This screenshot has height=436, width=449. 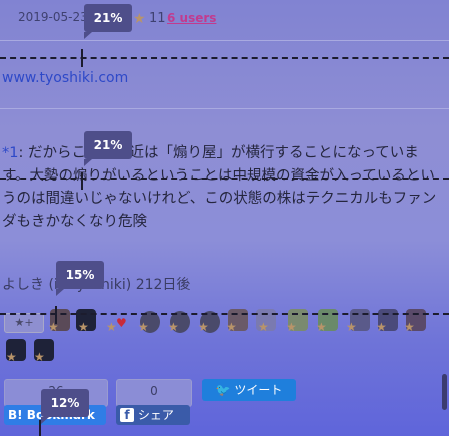 What do you see at coordinates (127, 415) in the screenshot?
I see `facebook-icon: f` at bounding box center [127, 415].